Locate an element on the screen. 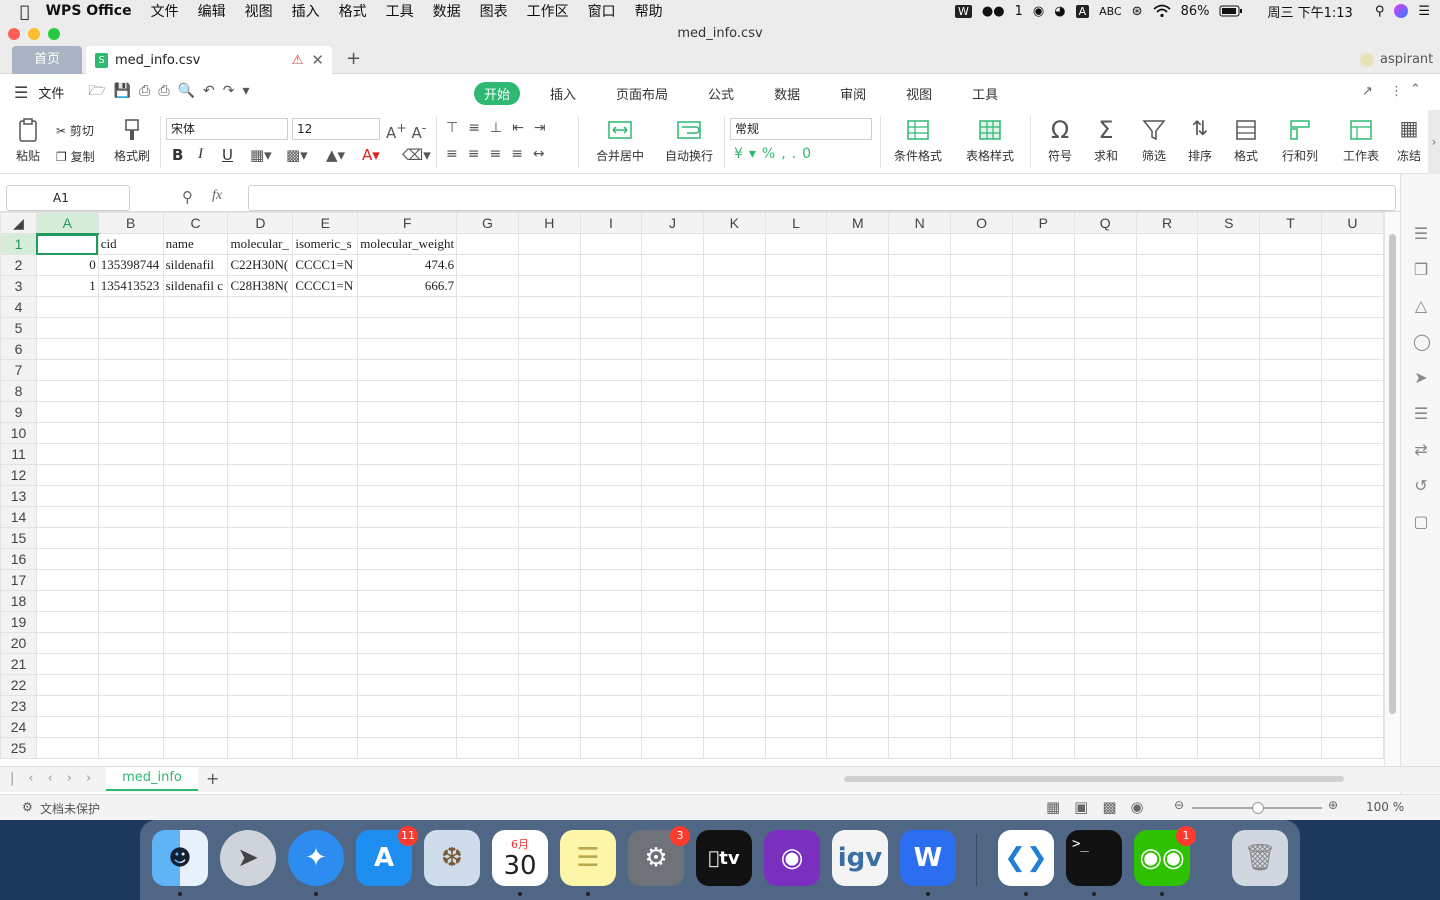 Image resolution: width=1440 pixels, height=900 pixels. cell-C18 is located at coordinates (195, 601).